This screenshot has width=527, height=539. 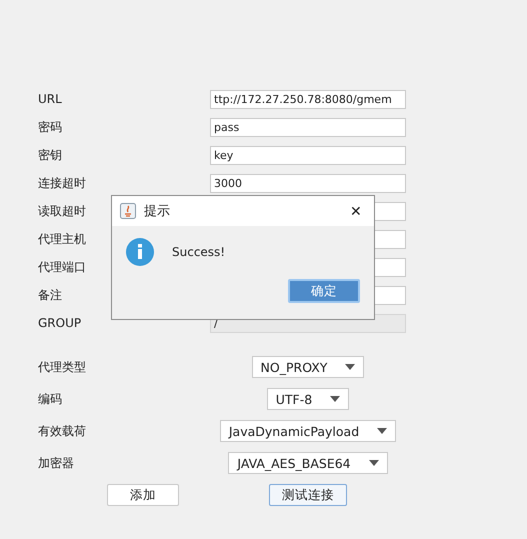 What do you see at coordinates (62, 367) in the screenshot?
I see `field-label: 代理类型` at bounding box center [62, 367].